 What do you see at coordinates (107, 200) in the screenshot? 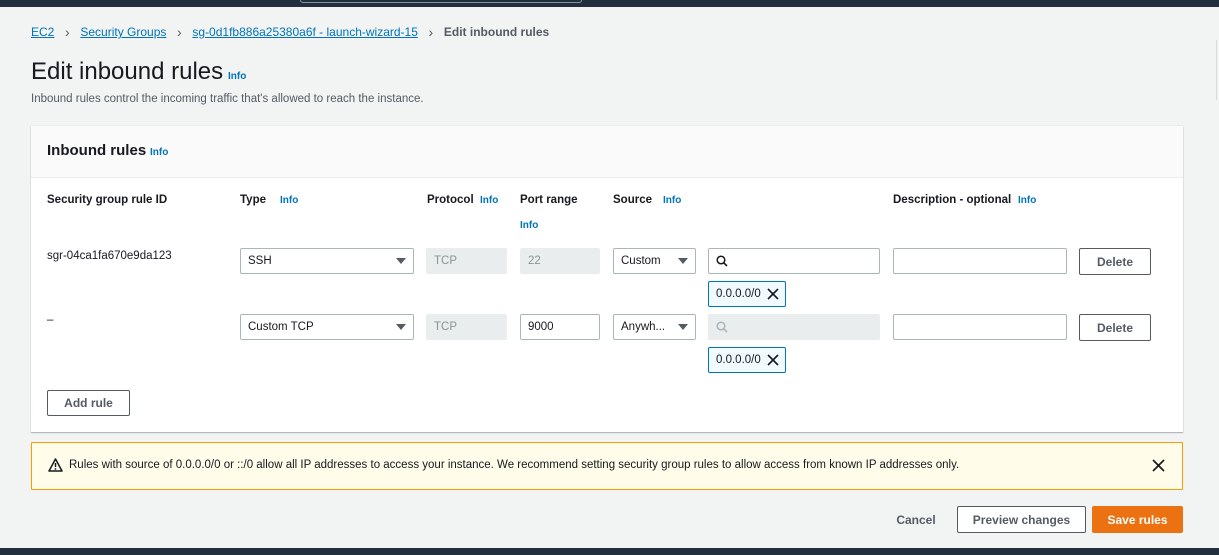
I see `column-rule-id: Security group rule ID` at bounding box center [107, 200].